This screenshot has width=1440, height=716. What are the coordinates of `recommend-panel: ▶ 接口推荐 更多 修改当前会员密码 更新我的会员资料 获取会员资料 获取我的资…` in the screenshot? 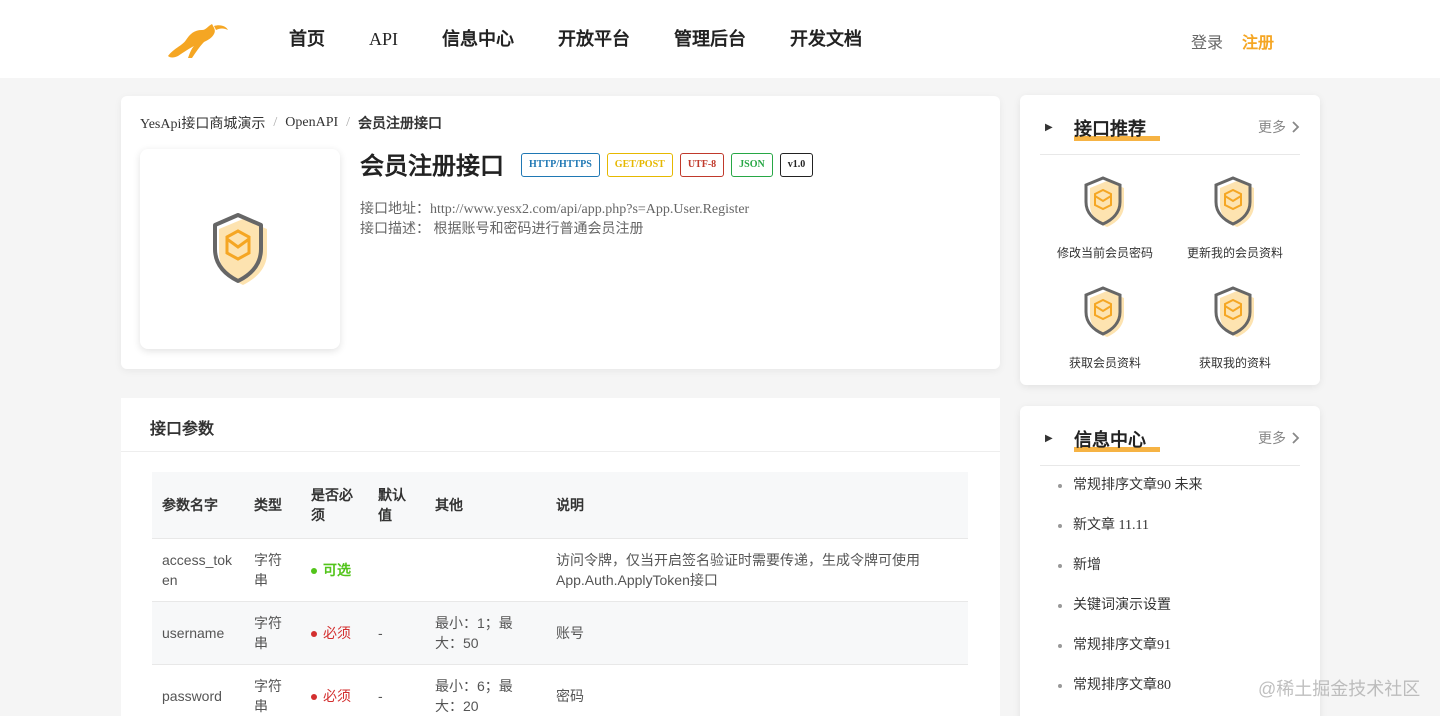 It's located at (1170, 240).